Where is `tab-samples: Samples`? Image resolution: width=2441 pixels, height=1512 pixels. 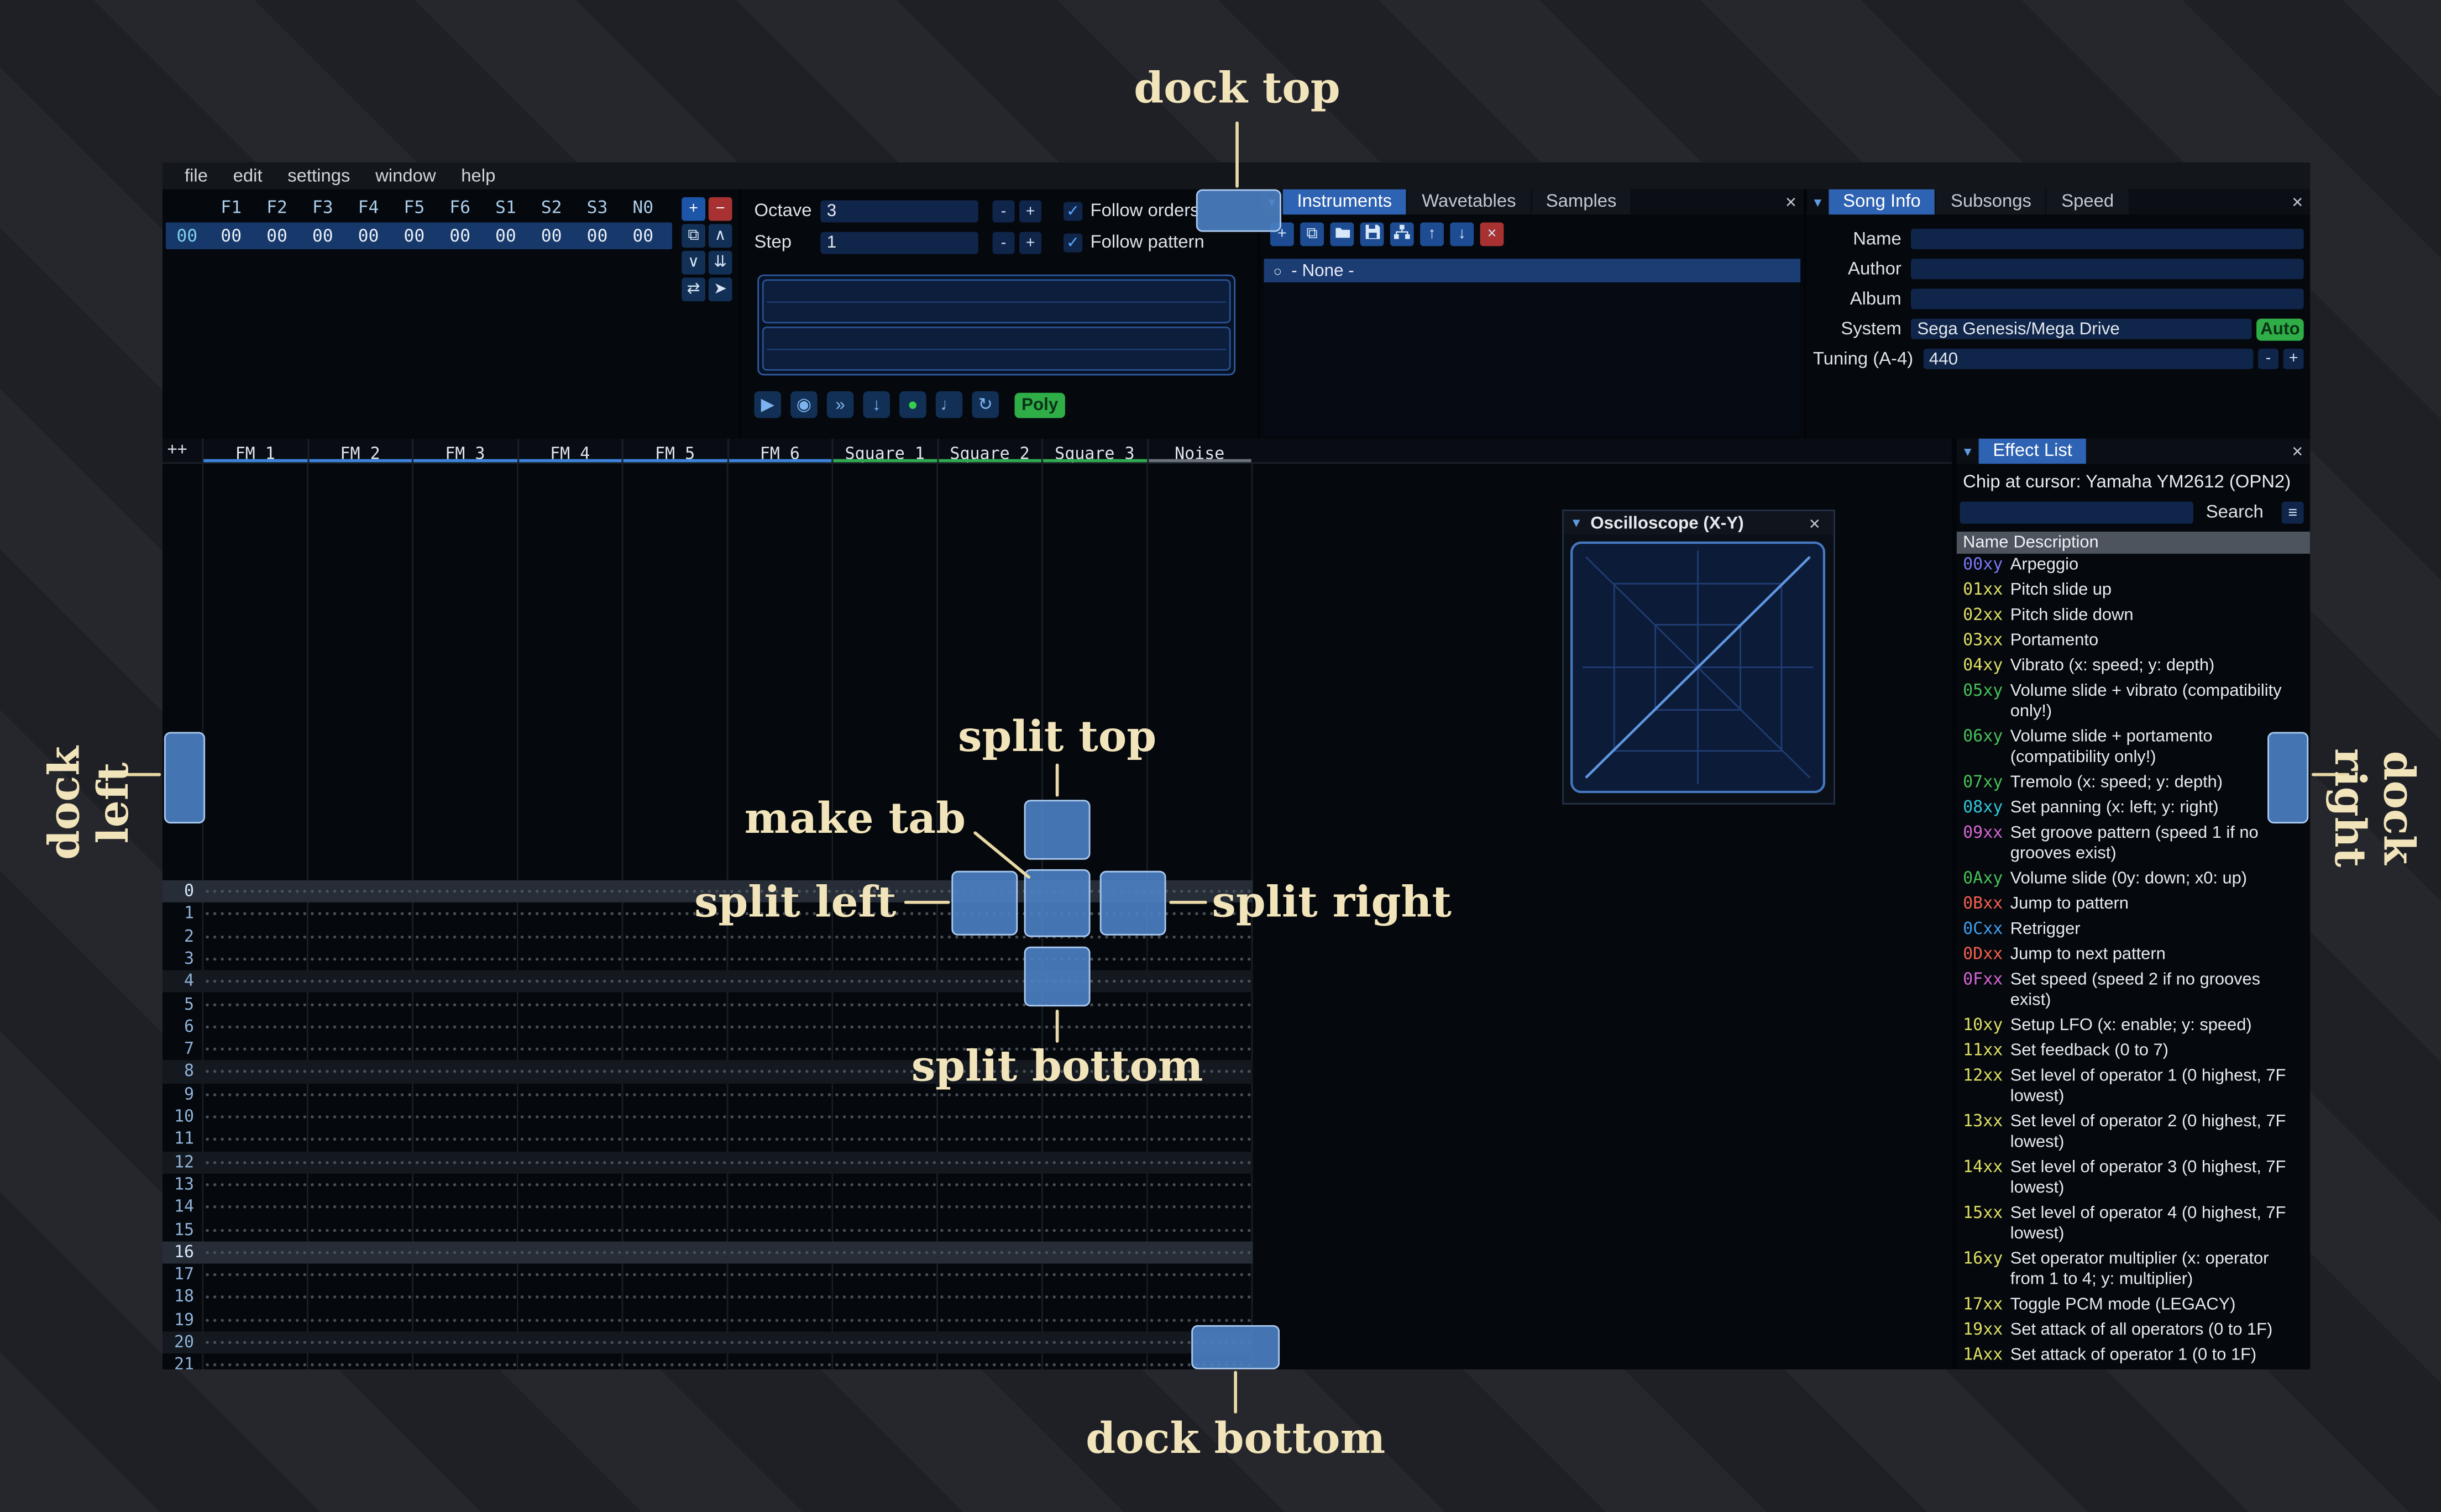 tab-samples: Samples is located at coordinates (1581, 202).